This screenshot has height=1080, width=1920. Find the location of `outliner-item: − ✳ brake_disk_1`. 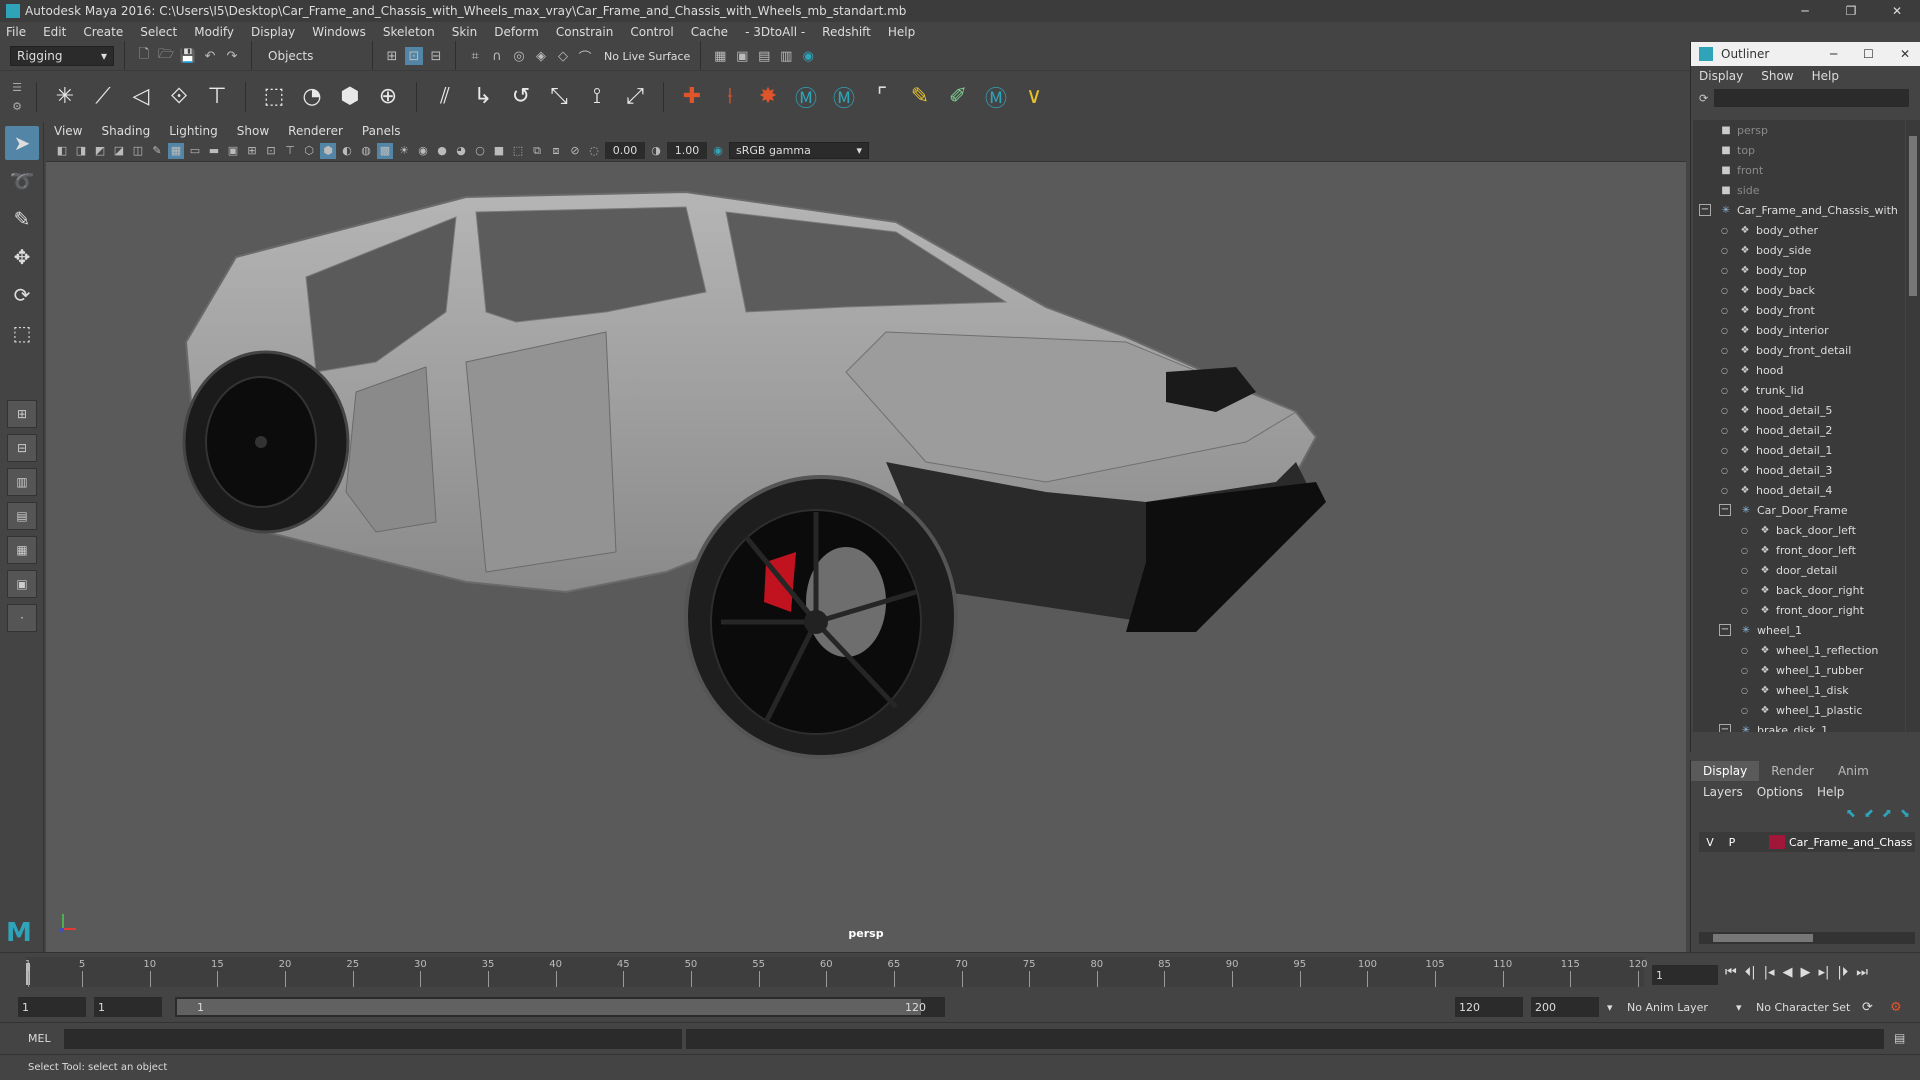

outliner-item: − ✳ brake_disk_1 is located at coordinates (1799, 726).